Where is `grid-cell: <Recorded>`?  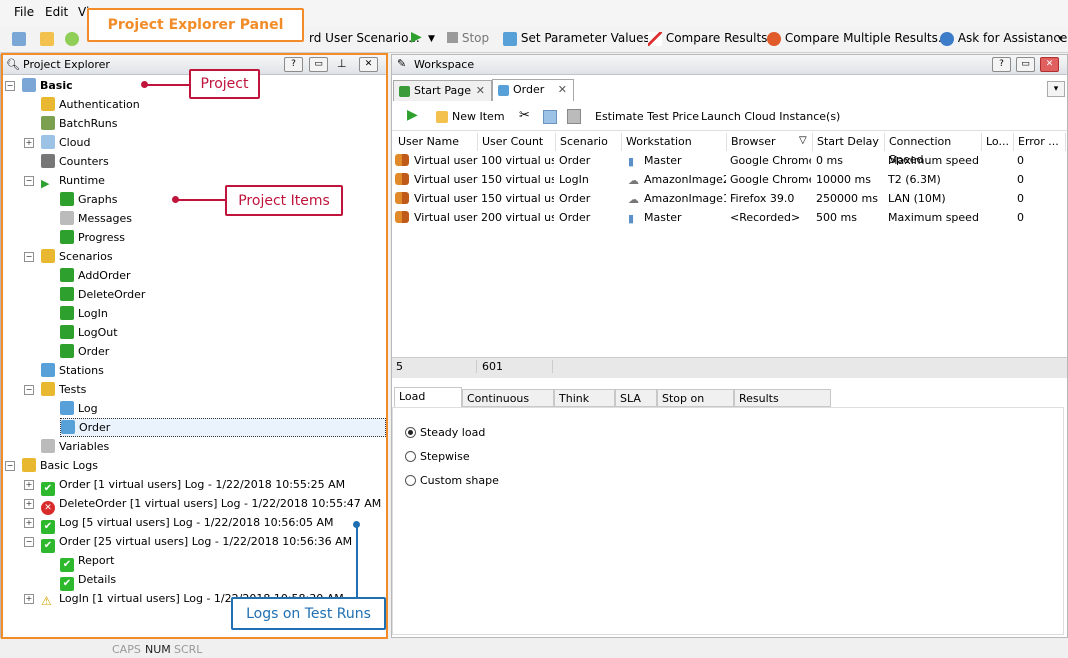 grid-cell: <Recorded> is located at coordinates (770, 217).